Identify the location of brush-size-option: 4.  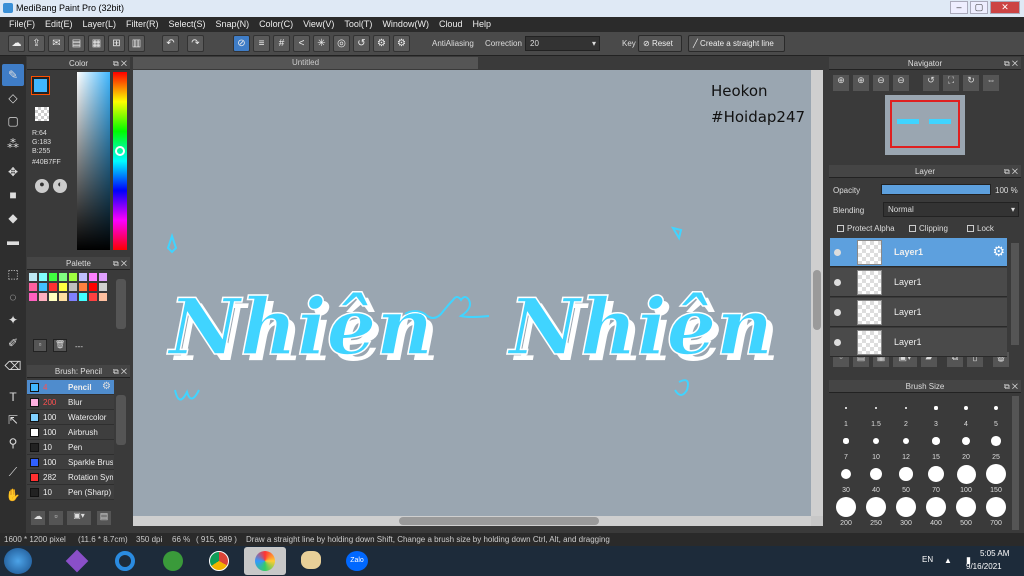
(966, 413).